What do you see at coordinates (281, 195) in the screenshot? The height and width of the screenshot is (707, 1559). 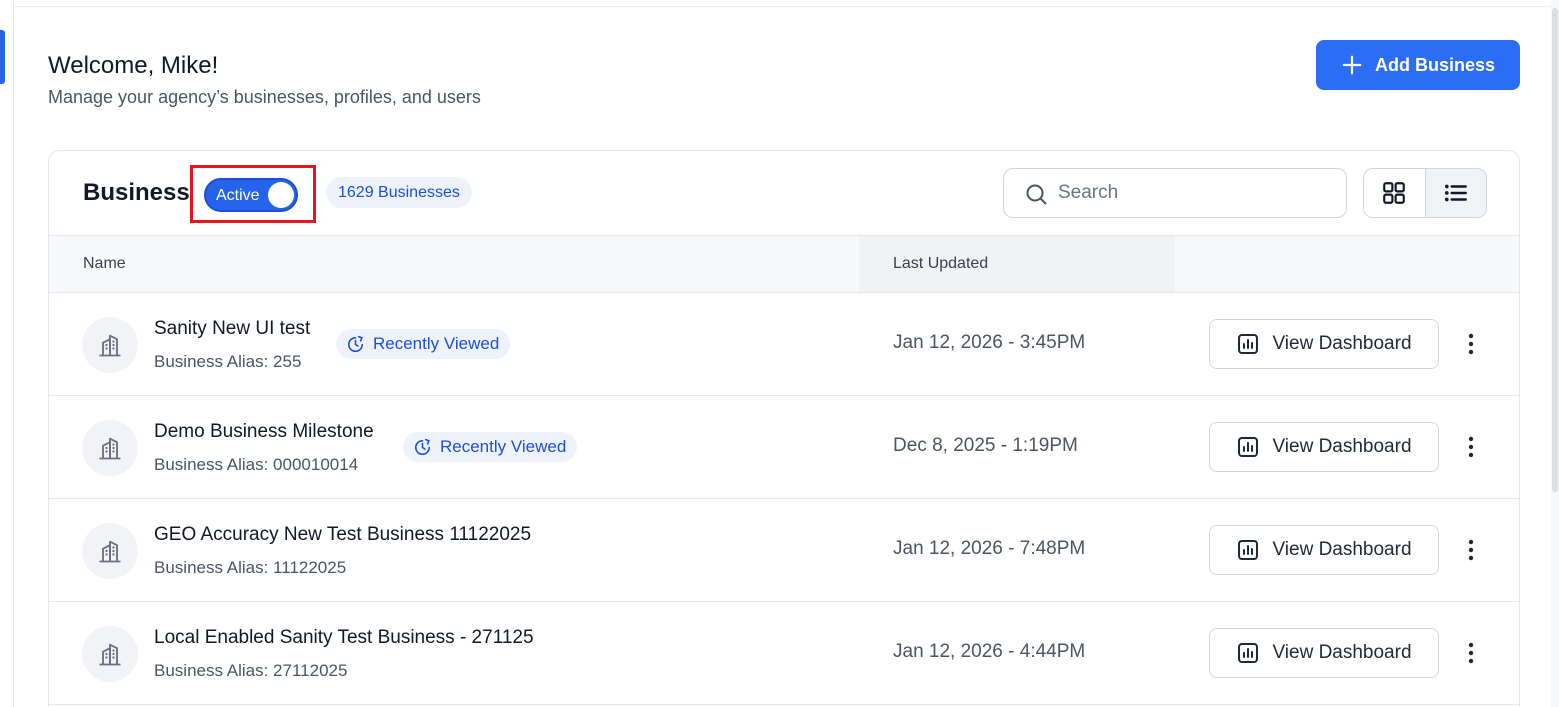 I see `toggle-knob` at bounding box center [281, 195].